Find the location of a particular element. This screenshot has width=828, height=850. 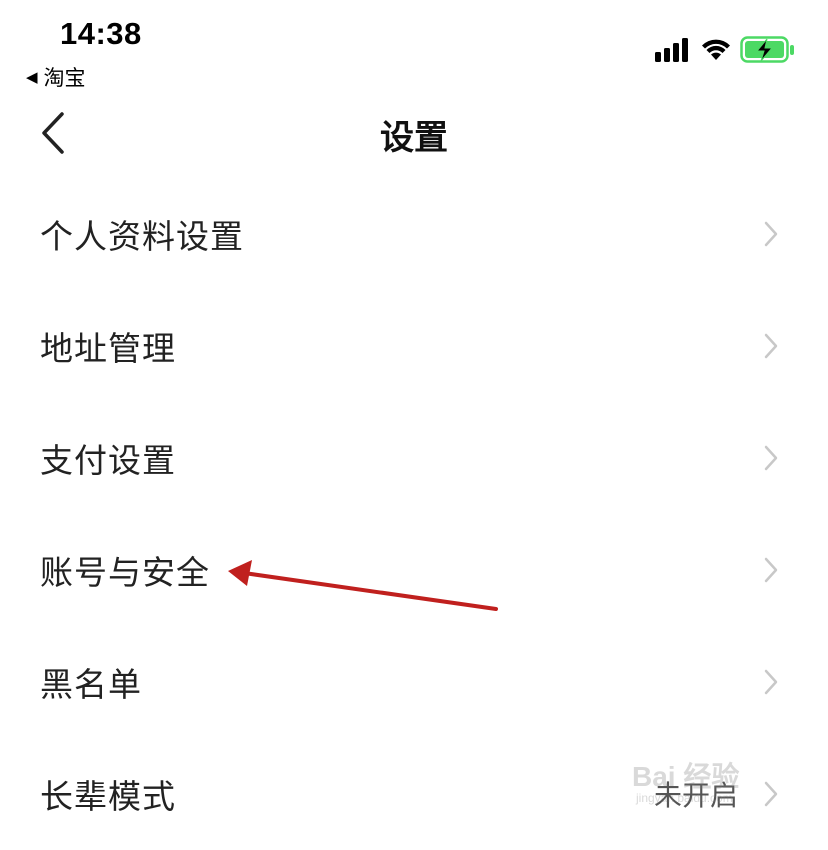

menu-item-account-security: 账号与安全 is located at coordinates (414, 570).